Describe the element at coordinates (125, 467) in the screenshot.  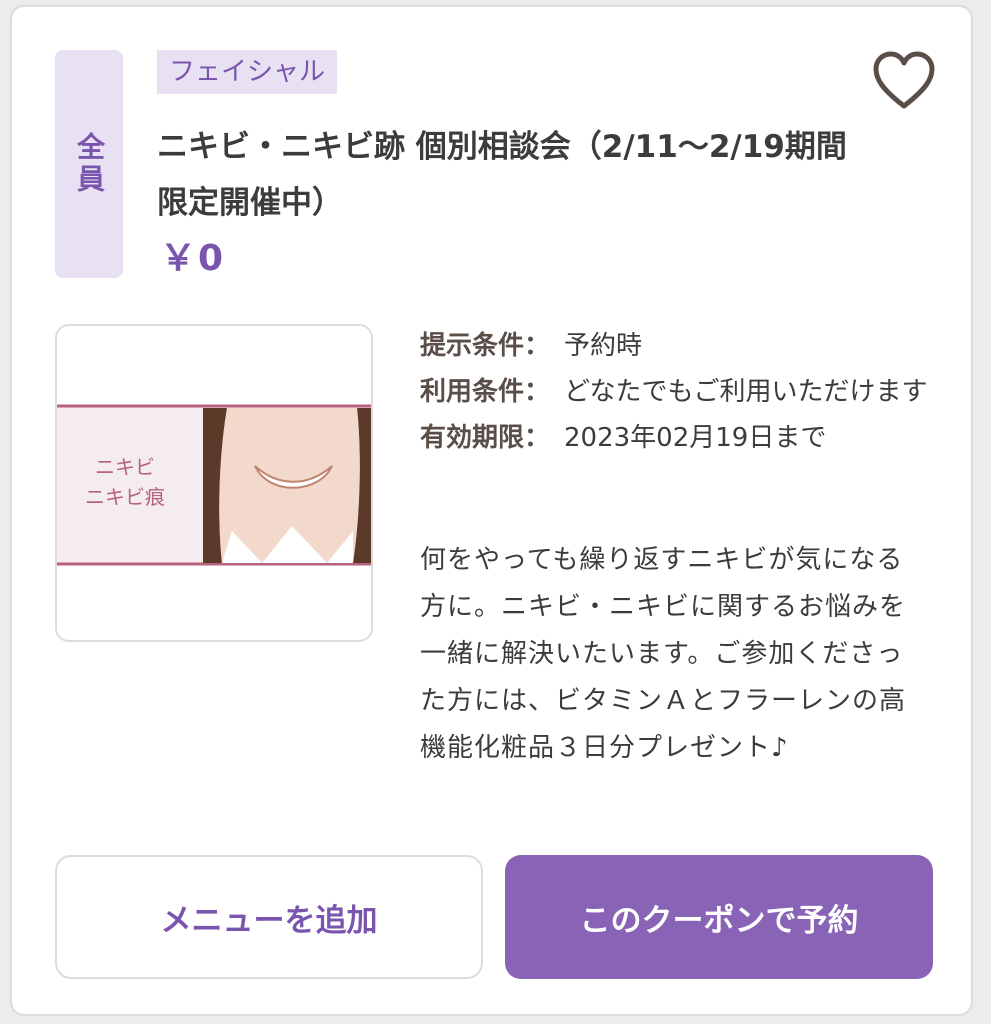
I see `image-caption-line1: ニキビ` at that location.